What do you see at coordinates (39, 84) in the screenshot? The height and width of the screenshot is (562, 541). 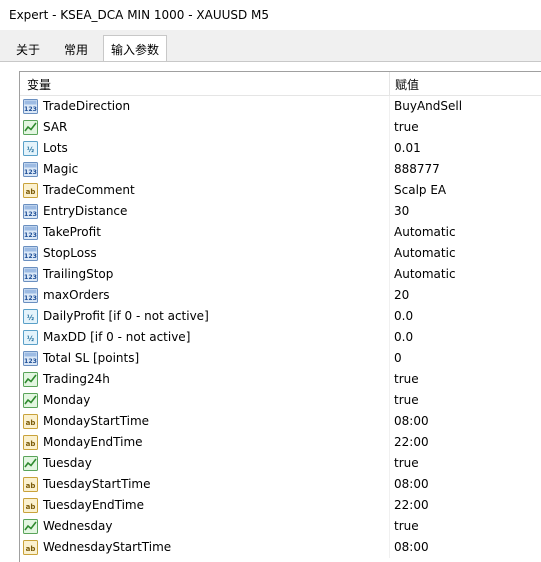 I see `column-header-variable: 变量` at bounding box center [39, 84].